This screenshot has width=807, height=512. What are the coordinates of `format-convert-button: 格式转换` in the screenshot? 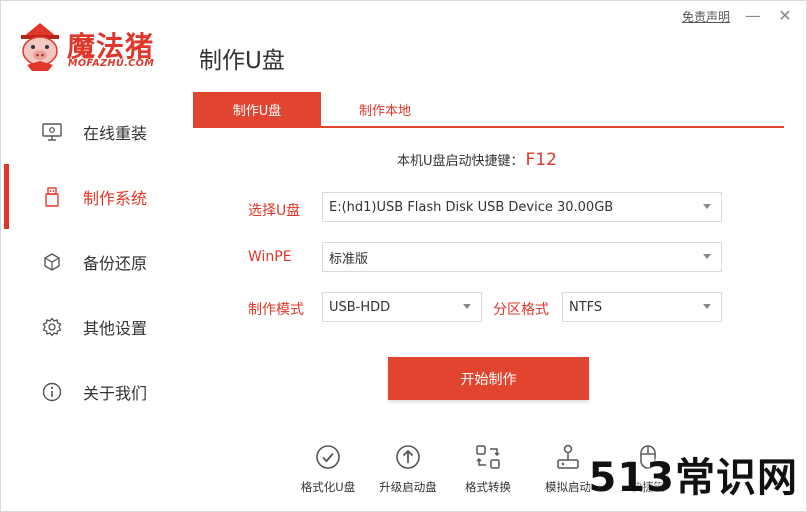 It's located at (488, 469).